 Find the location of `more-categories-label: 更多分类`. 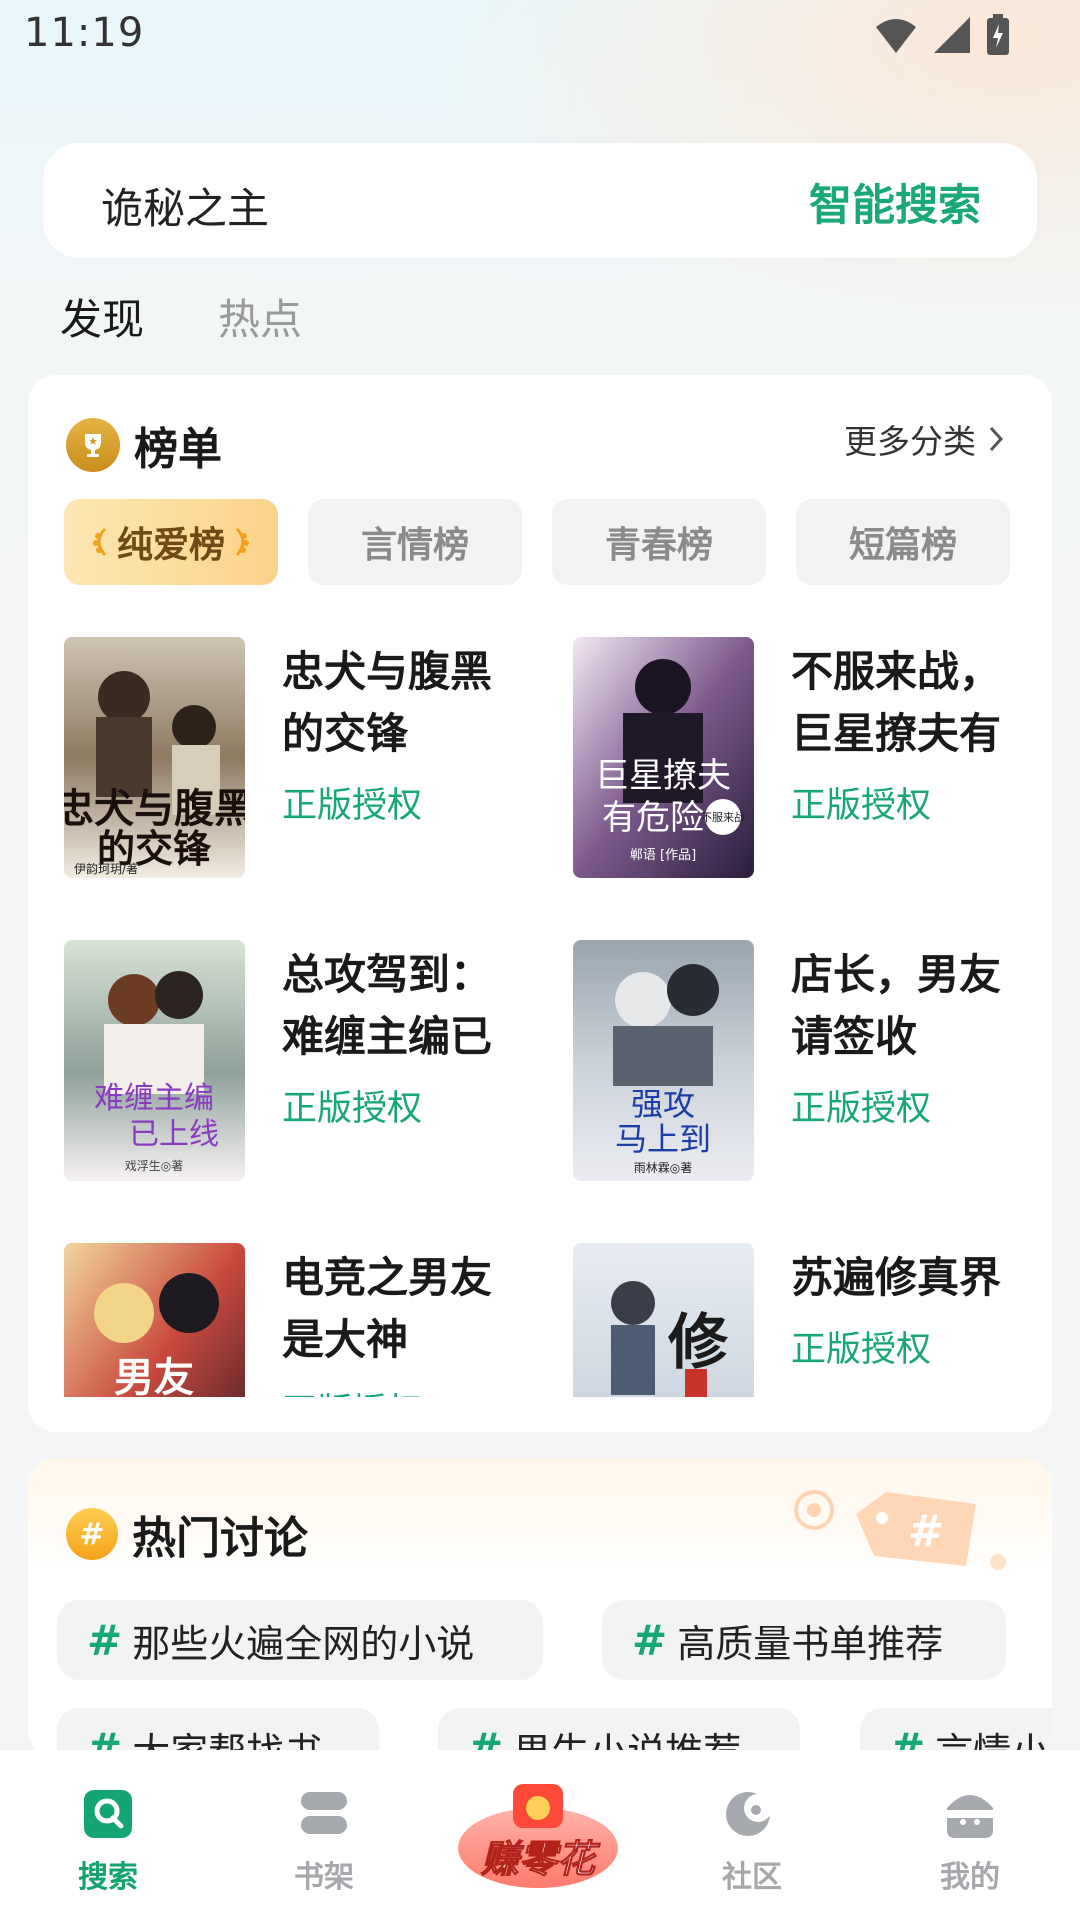

more-categories-label: 更多分类 is located at coordinates (910, 441).